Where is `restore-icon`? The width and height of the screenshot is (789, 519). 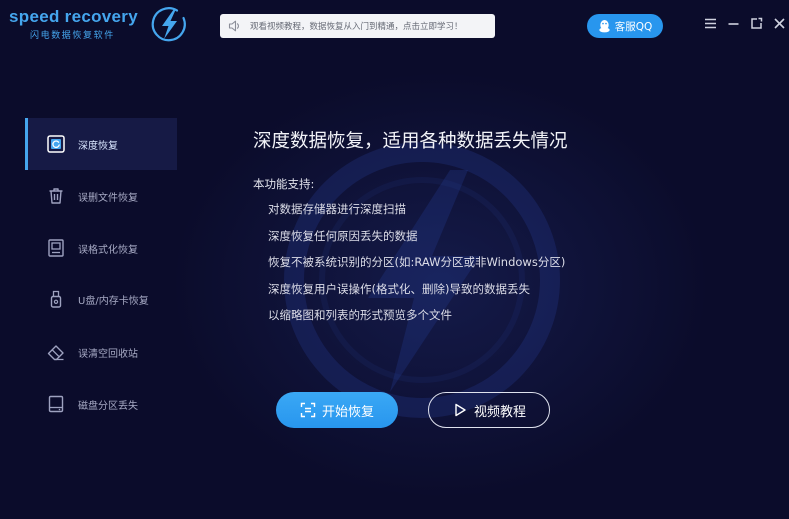
restore-icon is located at coordinates (756, 23).